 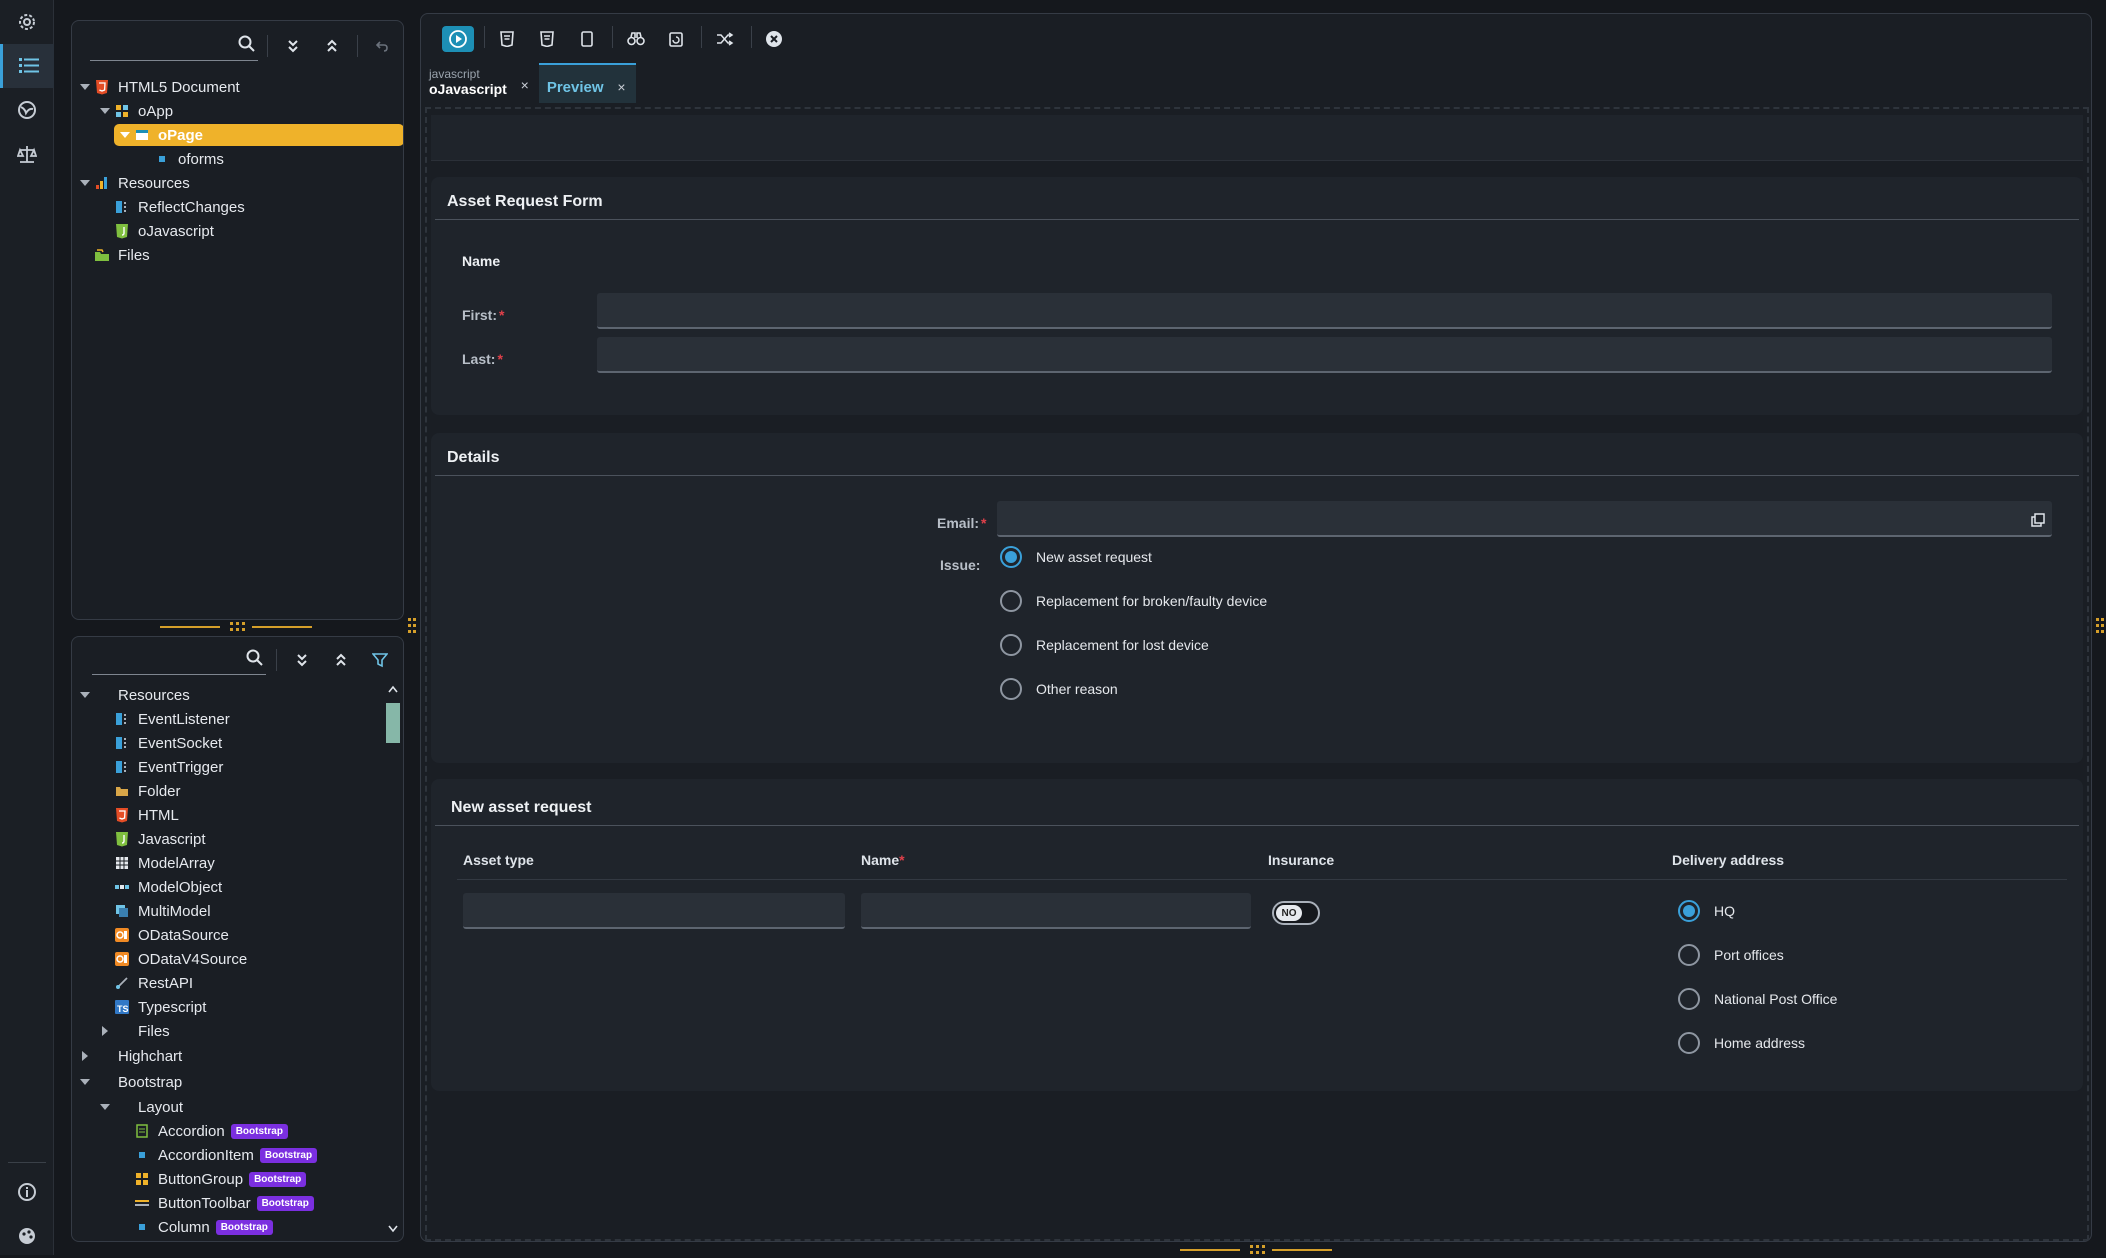 What do you see at coordinates (1706, 911) in the screenshot?
I see `delivery-radio-hq: HQ` at bounding box center [1706, 911].